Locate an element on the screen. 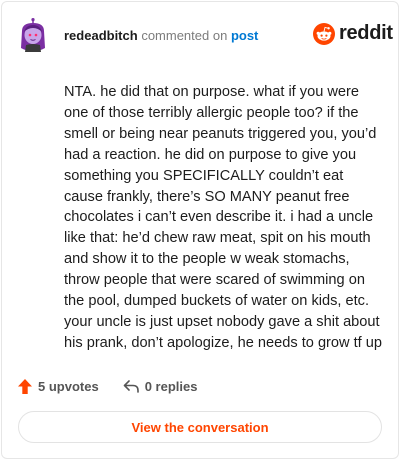  reddit-logo: reddit is located at coordinates (353, 33).